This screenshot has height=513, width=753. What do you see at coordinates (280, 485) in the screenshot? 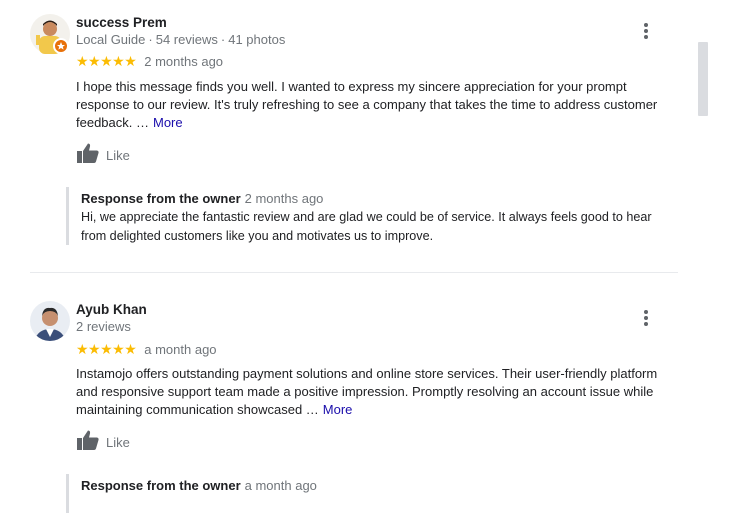
I see `owner-response-date: a month ago` at bounding box center [280, 485].